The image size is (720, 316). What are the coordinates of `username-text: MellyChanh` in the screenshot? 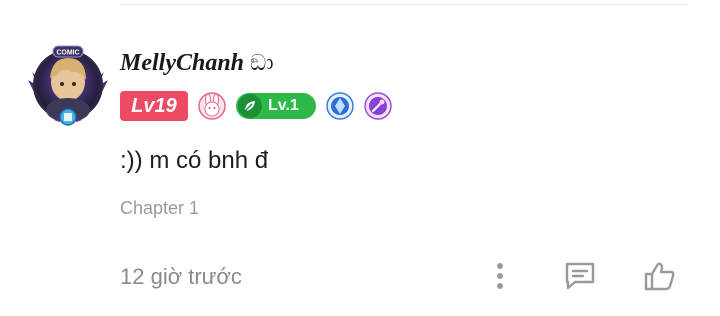 It's located at (182, 63).